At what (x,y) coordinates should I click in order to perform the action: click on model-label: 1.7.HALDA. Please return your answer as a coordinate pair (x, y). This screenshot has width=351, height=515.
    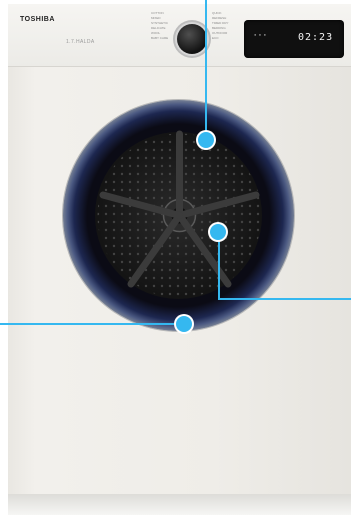
    Looking at the image, I should click on (80, 42).